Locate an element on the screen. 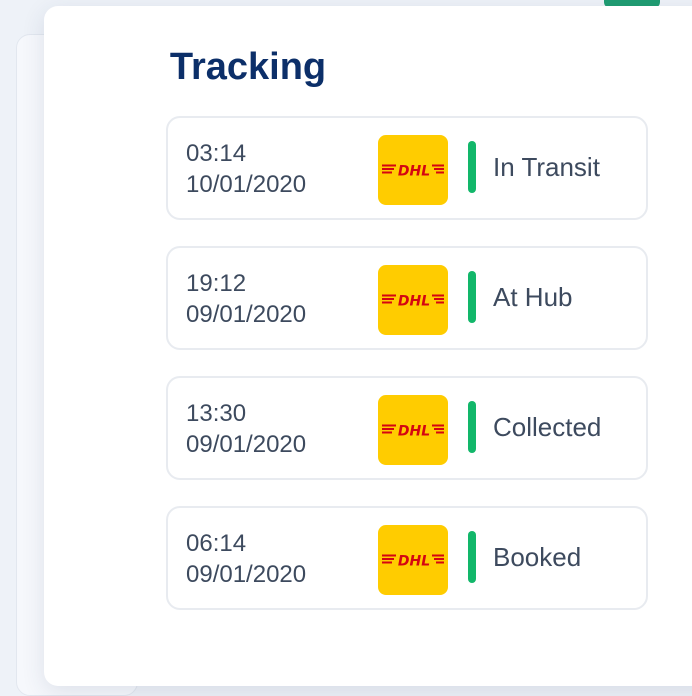 Image resolution: width=692 pixels, height=696 pixels. timestamp: 19:12 09/01/2020 is located at coordinates (246, 299).